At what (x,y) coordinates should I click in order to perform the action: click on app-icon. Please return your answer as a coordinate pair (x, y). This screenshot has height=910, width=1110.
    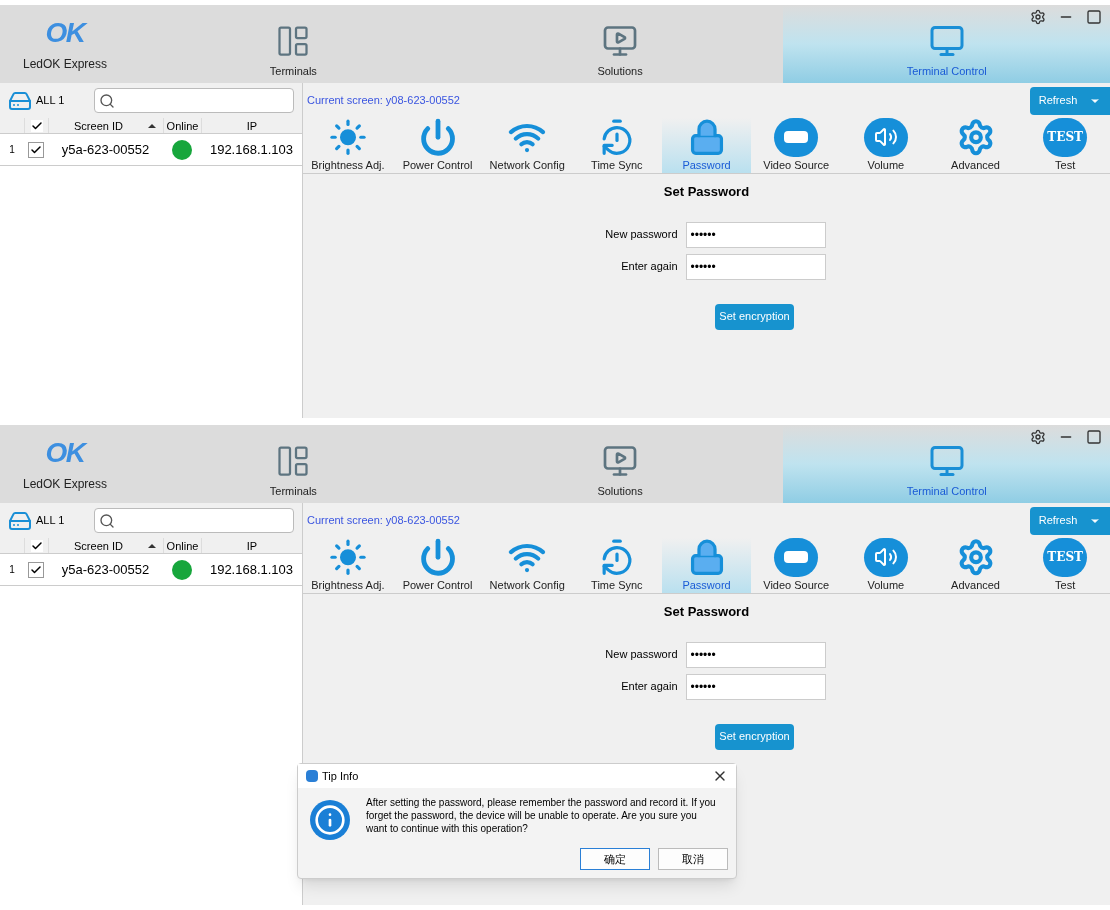
    Looking at the image, I should click on (312, 776).